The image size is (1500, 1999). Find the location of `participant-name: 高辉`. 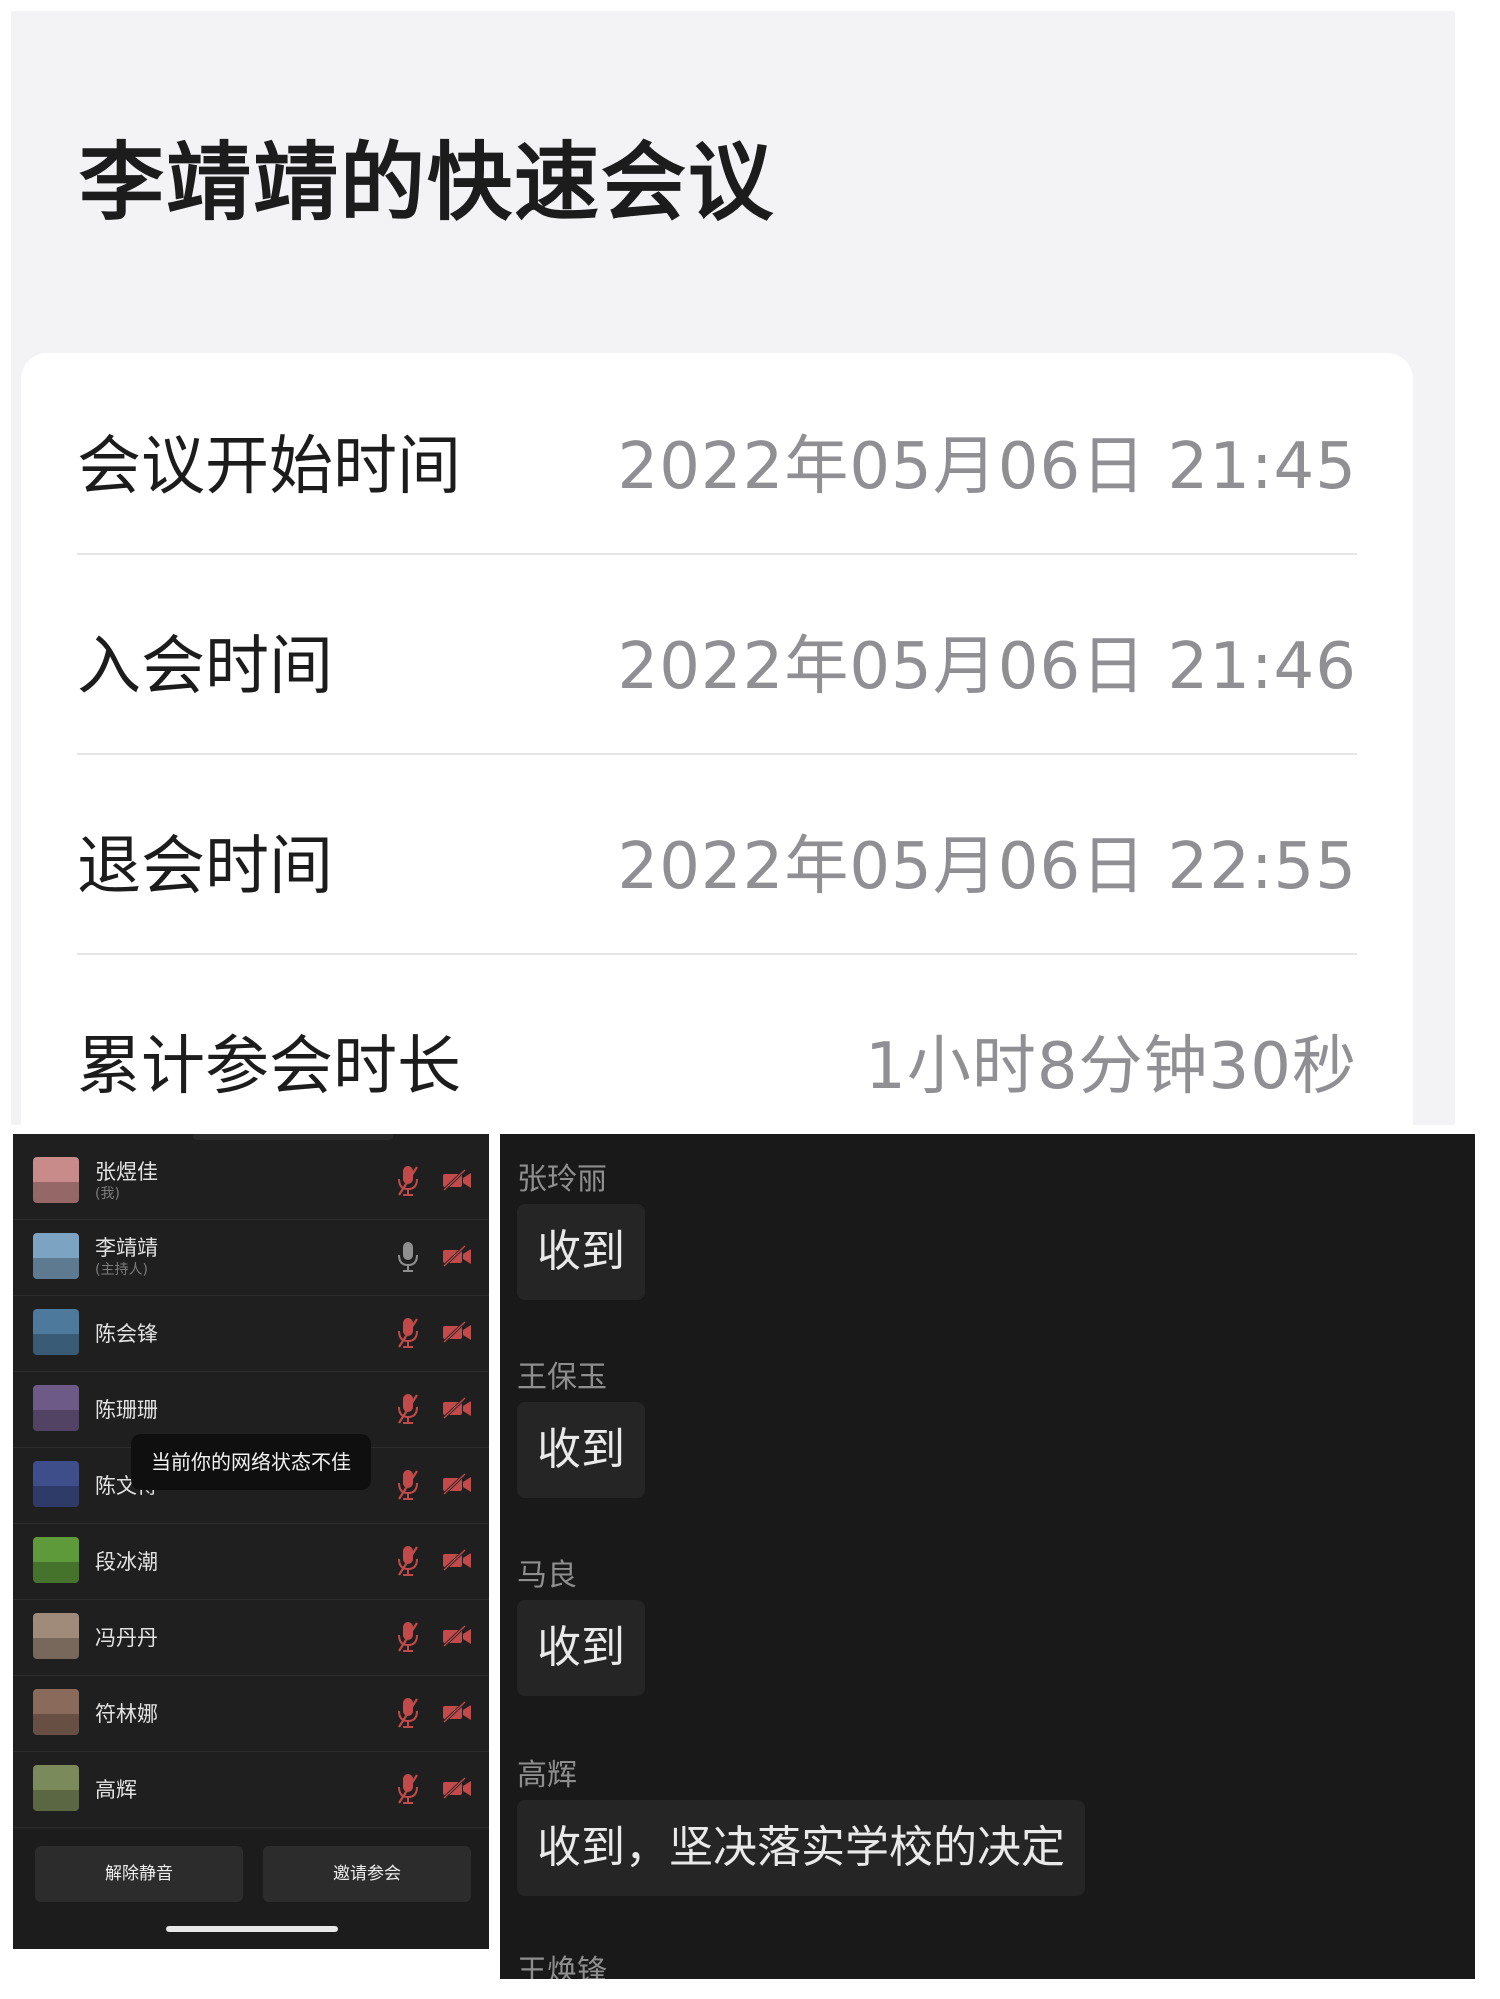

participant-name: 高辉 is located at coordinates (116, 1790).